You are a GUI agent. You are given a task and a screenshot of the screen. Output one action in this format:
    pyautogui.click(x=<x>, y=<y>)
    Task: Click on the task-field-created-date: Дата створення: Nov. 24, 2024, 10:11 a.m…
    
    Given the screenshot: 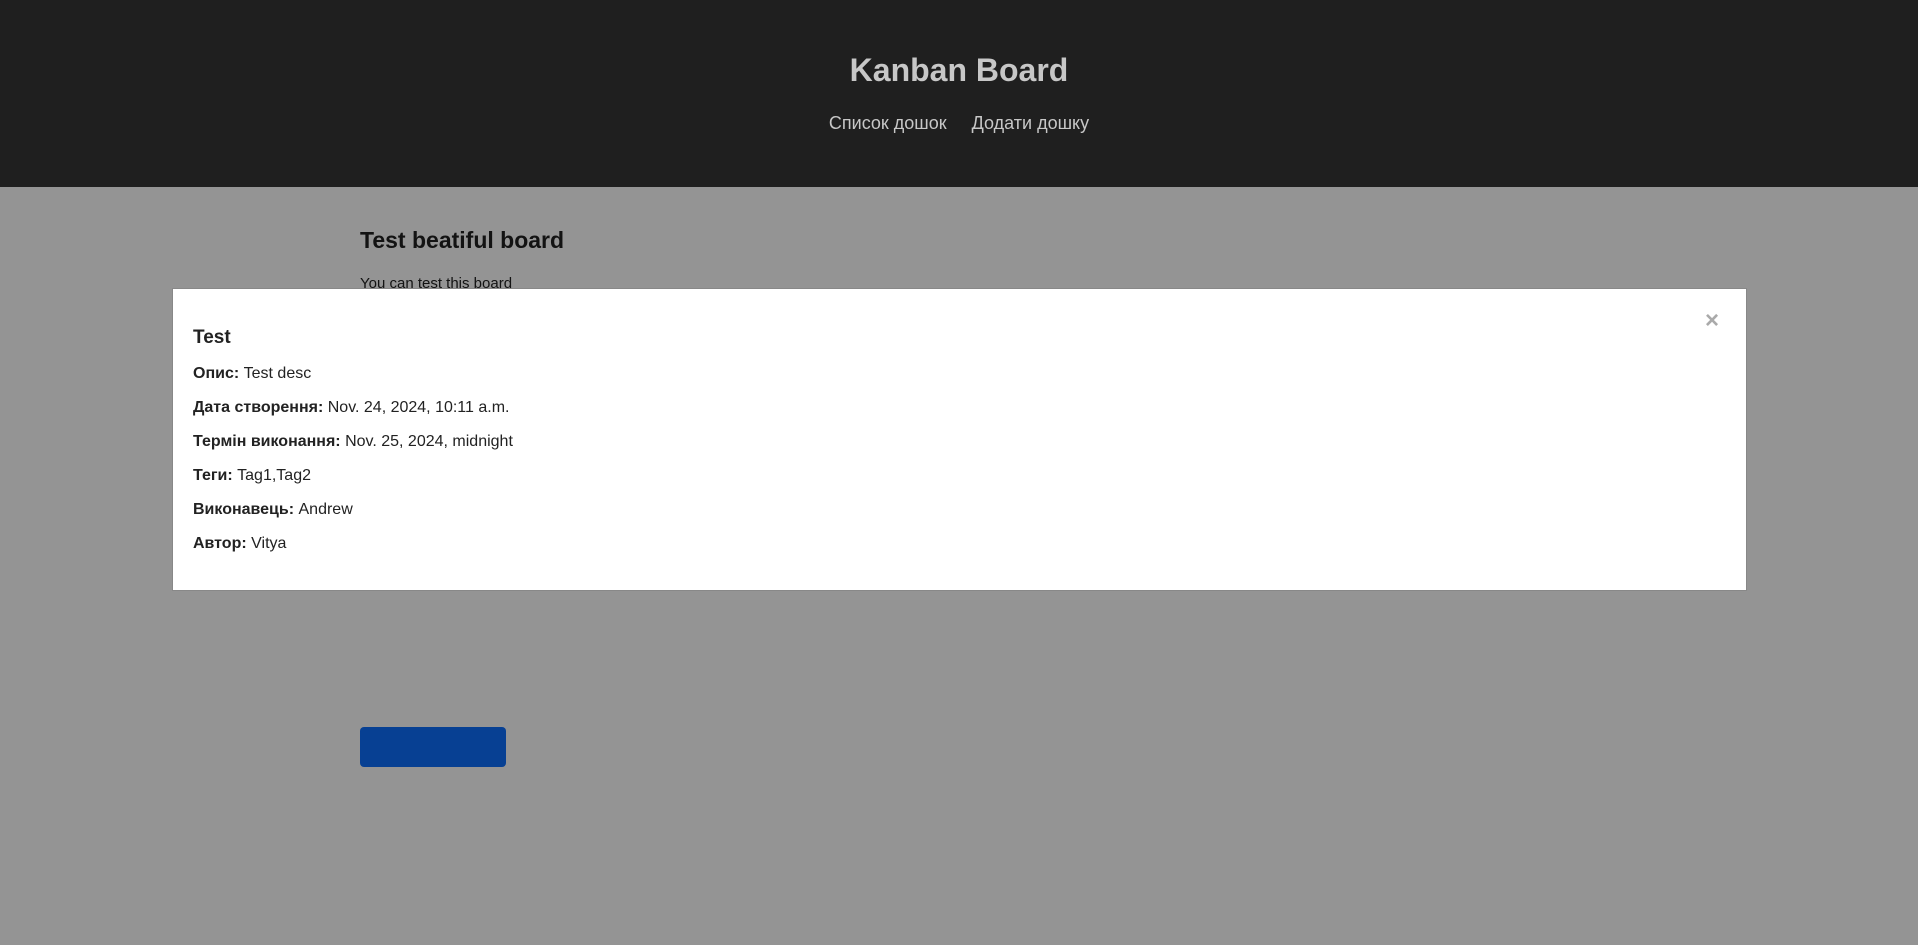 What is the action you would take?
    pyautogui.click(x=351, y=408)
    